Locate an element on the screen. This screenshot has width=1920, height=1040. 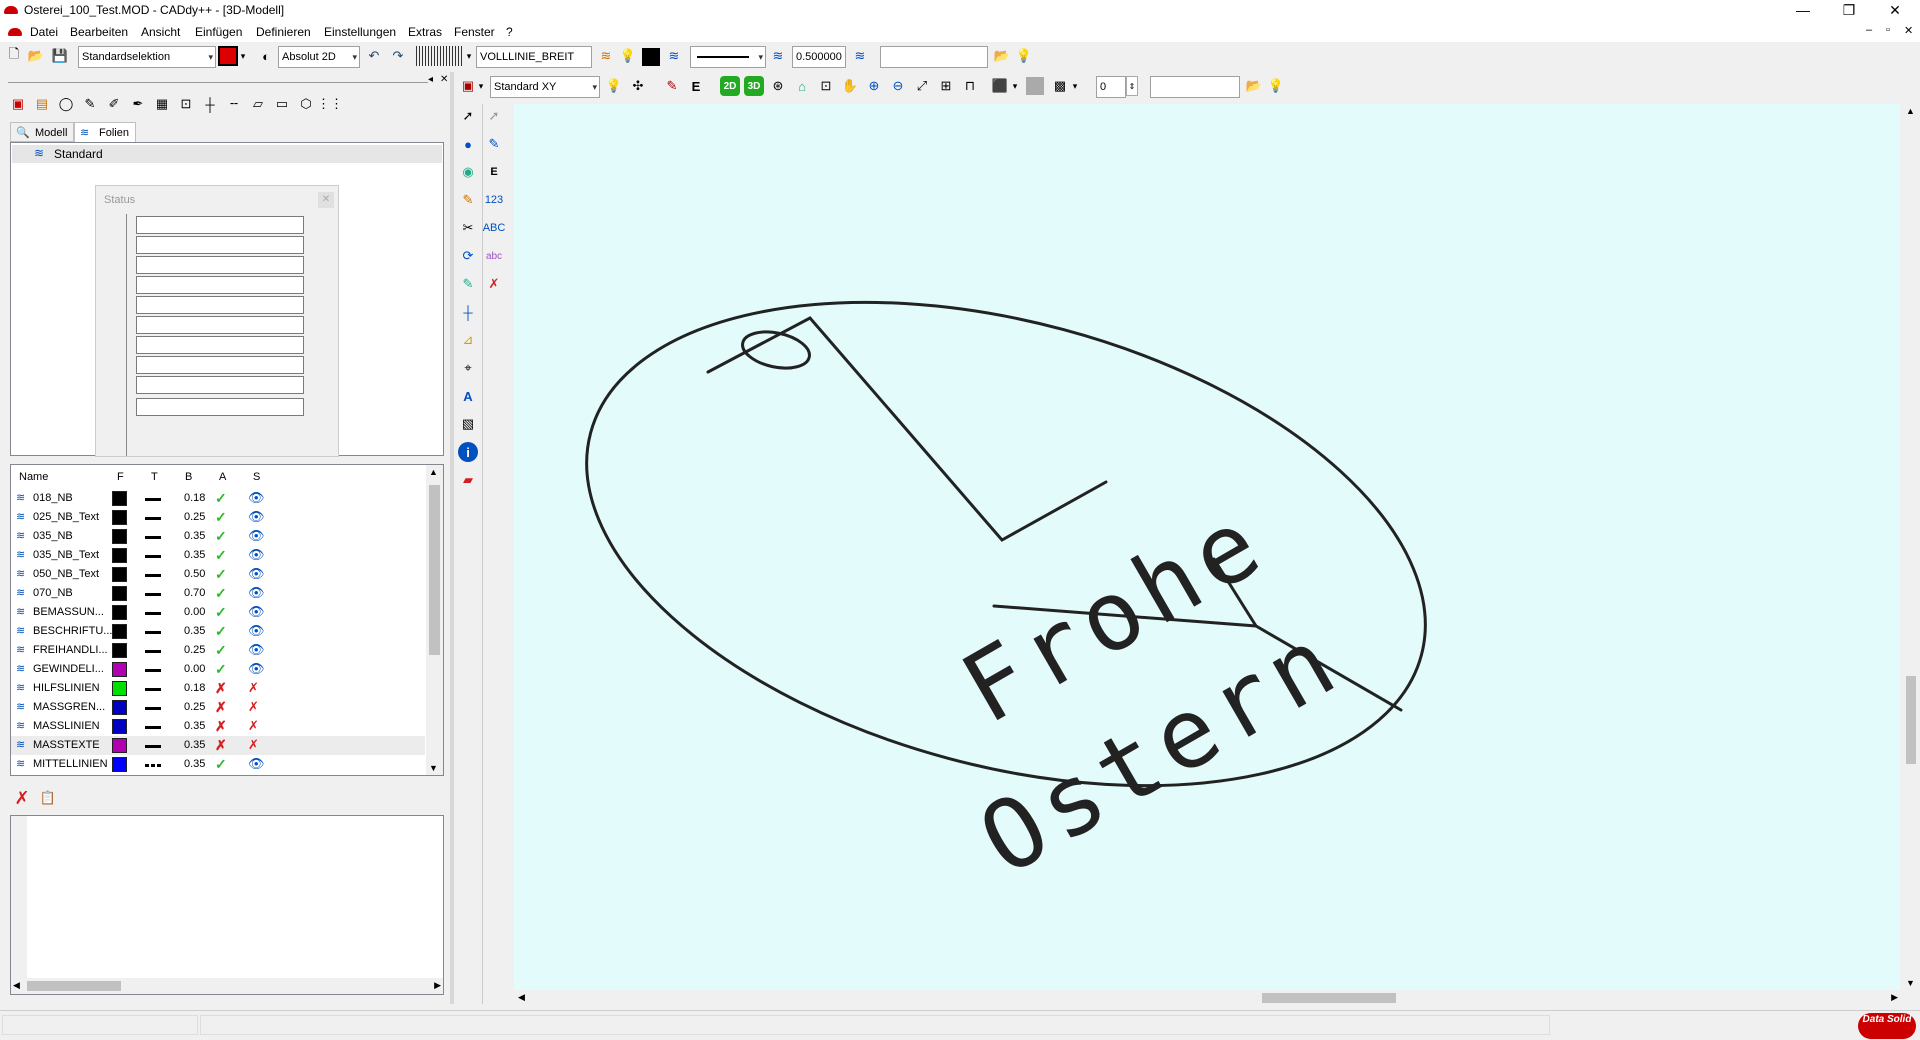
rotate-icon: ⟳ is located at coordinates (468, 256).